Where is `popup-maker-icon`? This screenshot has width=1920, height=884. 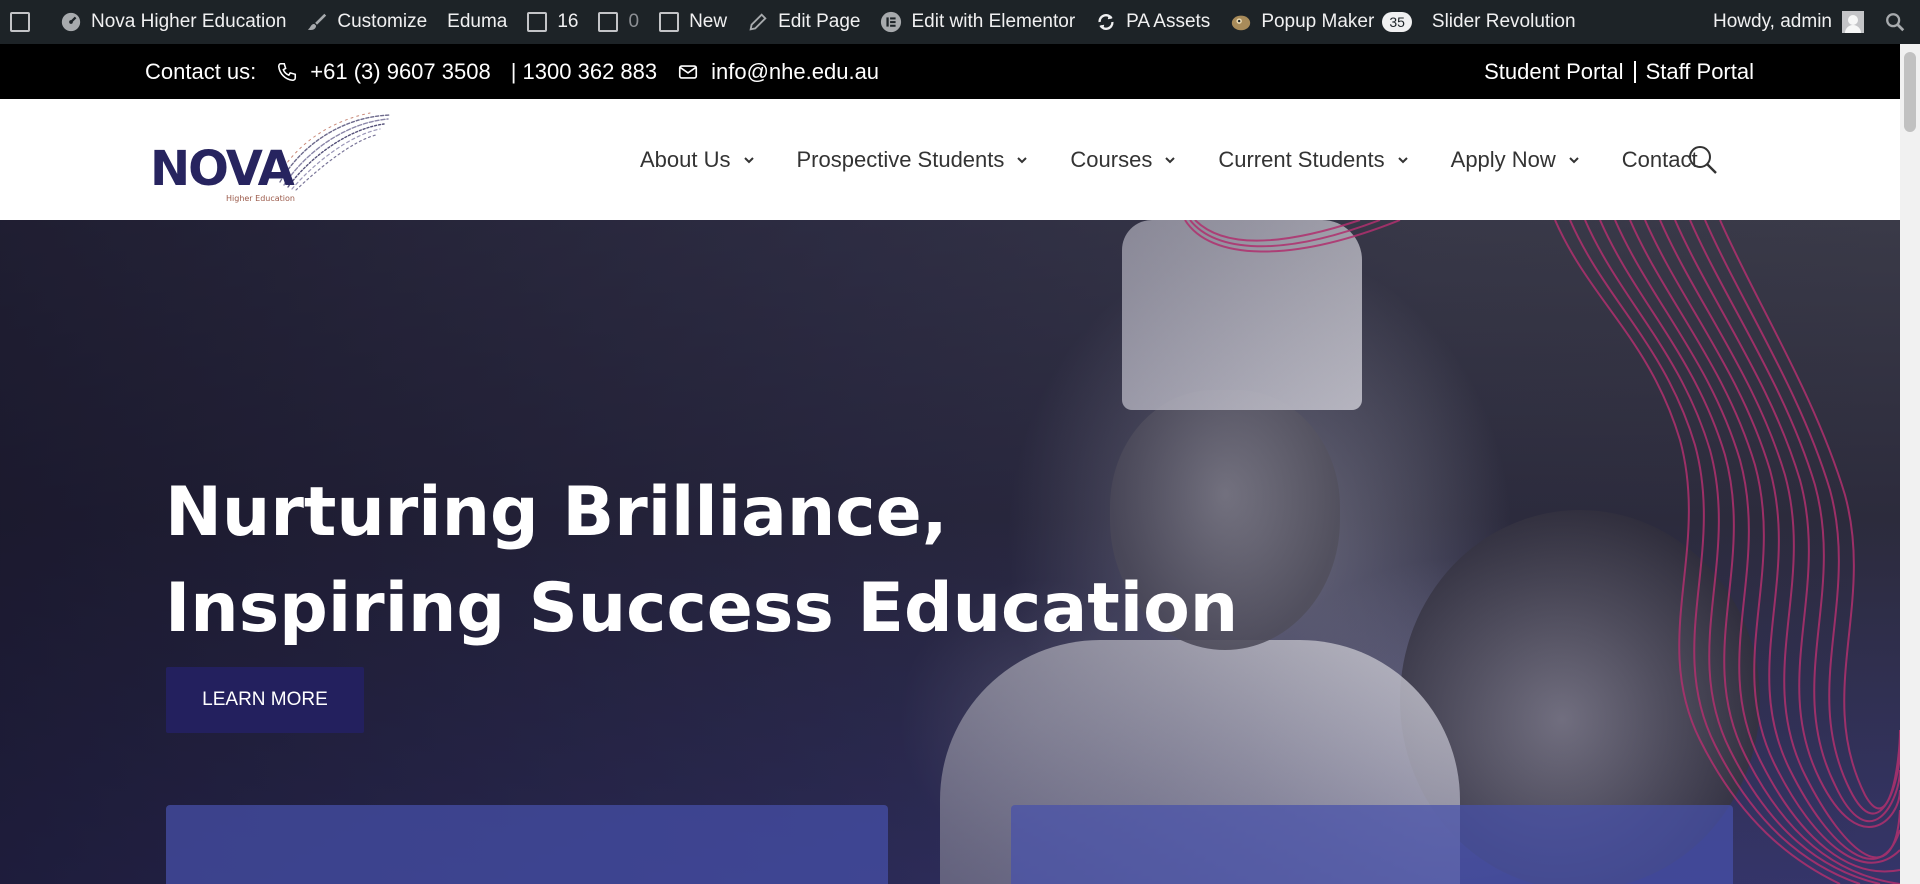 popup-maker-icon is located at coordinates (1241, 22).